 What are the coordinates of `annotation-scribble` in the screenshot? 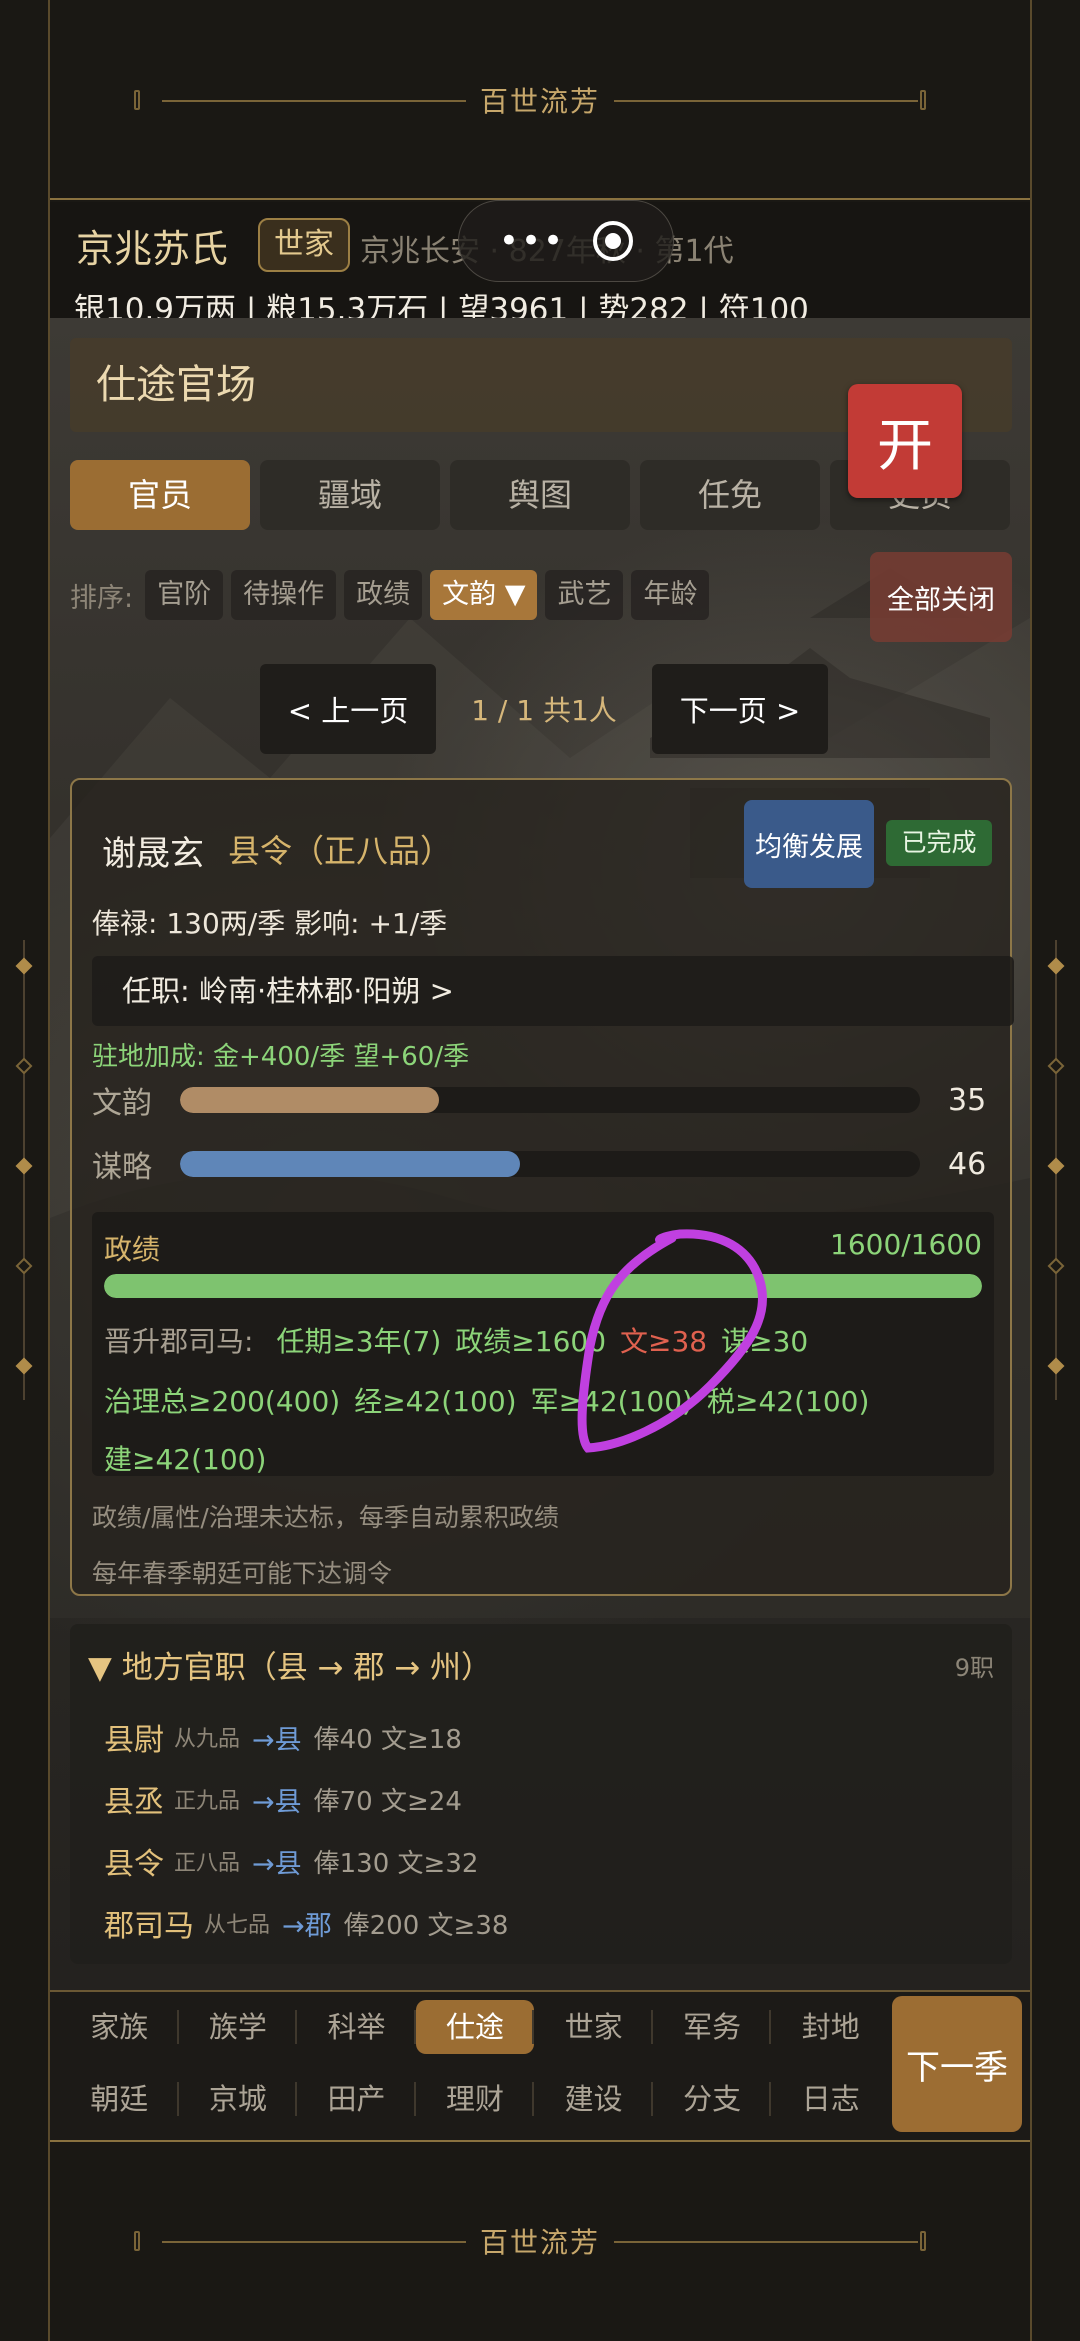 It's located at (672, 1341).